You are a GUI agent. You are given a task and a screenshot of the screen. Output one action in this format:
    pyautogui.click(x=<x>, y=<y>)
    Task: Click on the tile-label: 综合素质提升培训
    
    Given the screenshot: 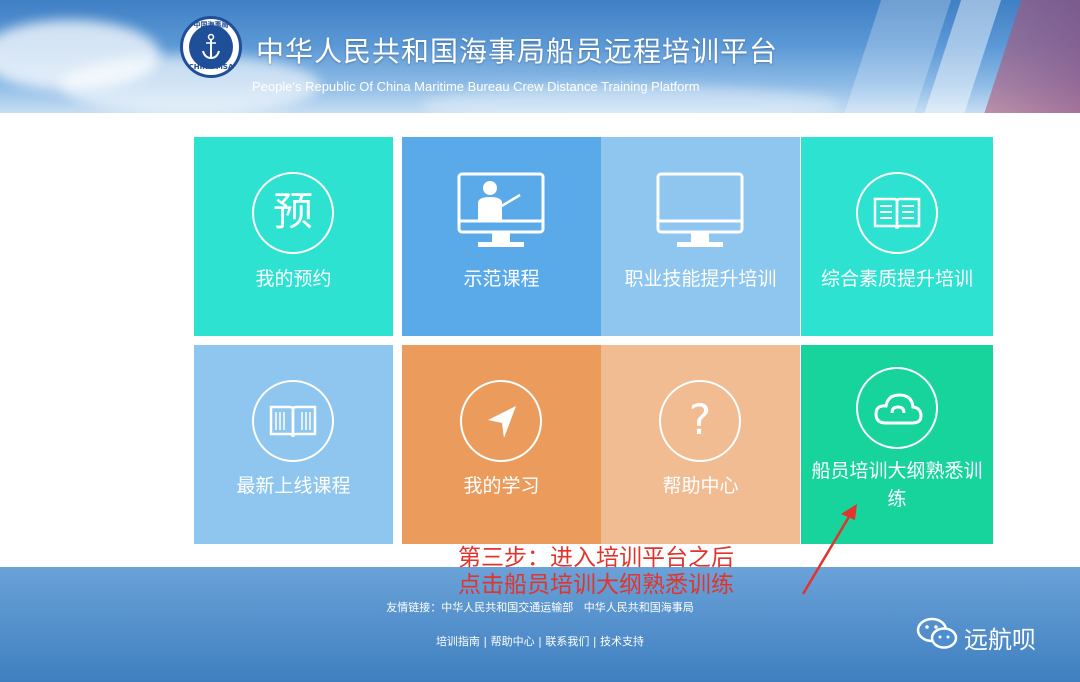 What is the action you would take?
    pyautogui.click(x=896, y=279)
    